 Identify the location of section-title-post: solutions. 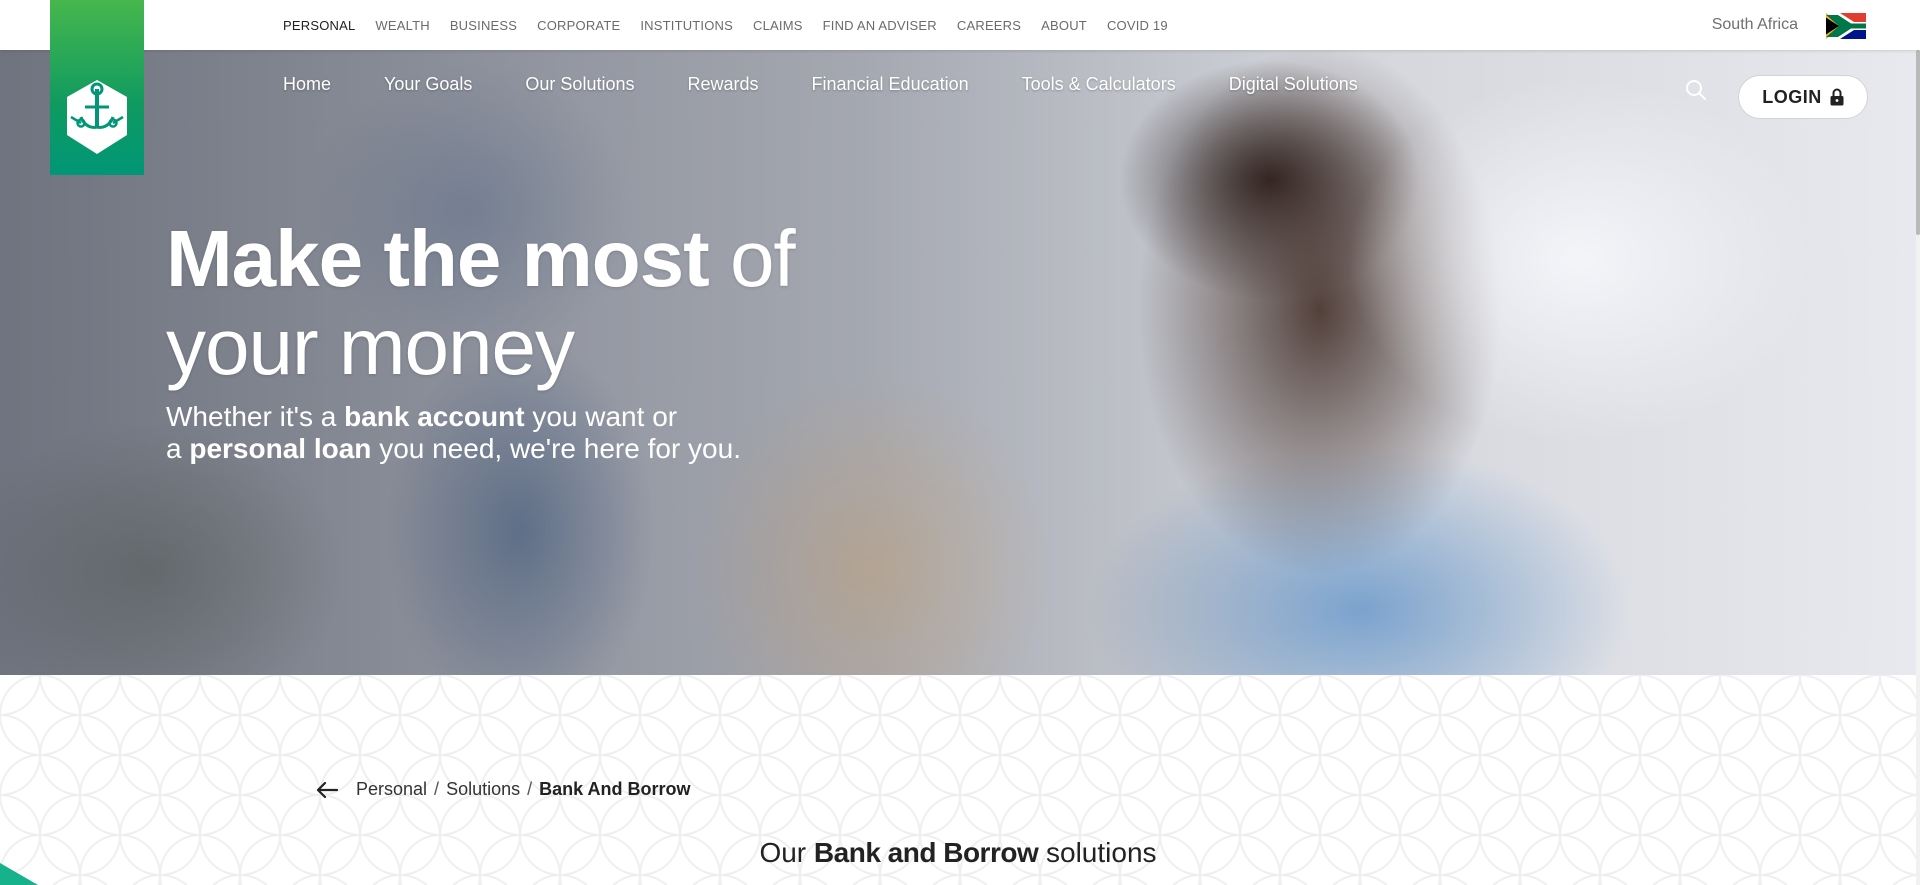
(1101, 852).